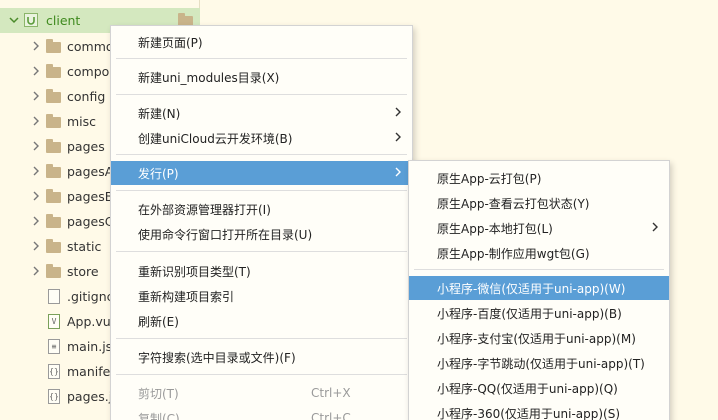  I want to click on tree-item-label: pages.j, so click(90, 396).